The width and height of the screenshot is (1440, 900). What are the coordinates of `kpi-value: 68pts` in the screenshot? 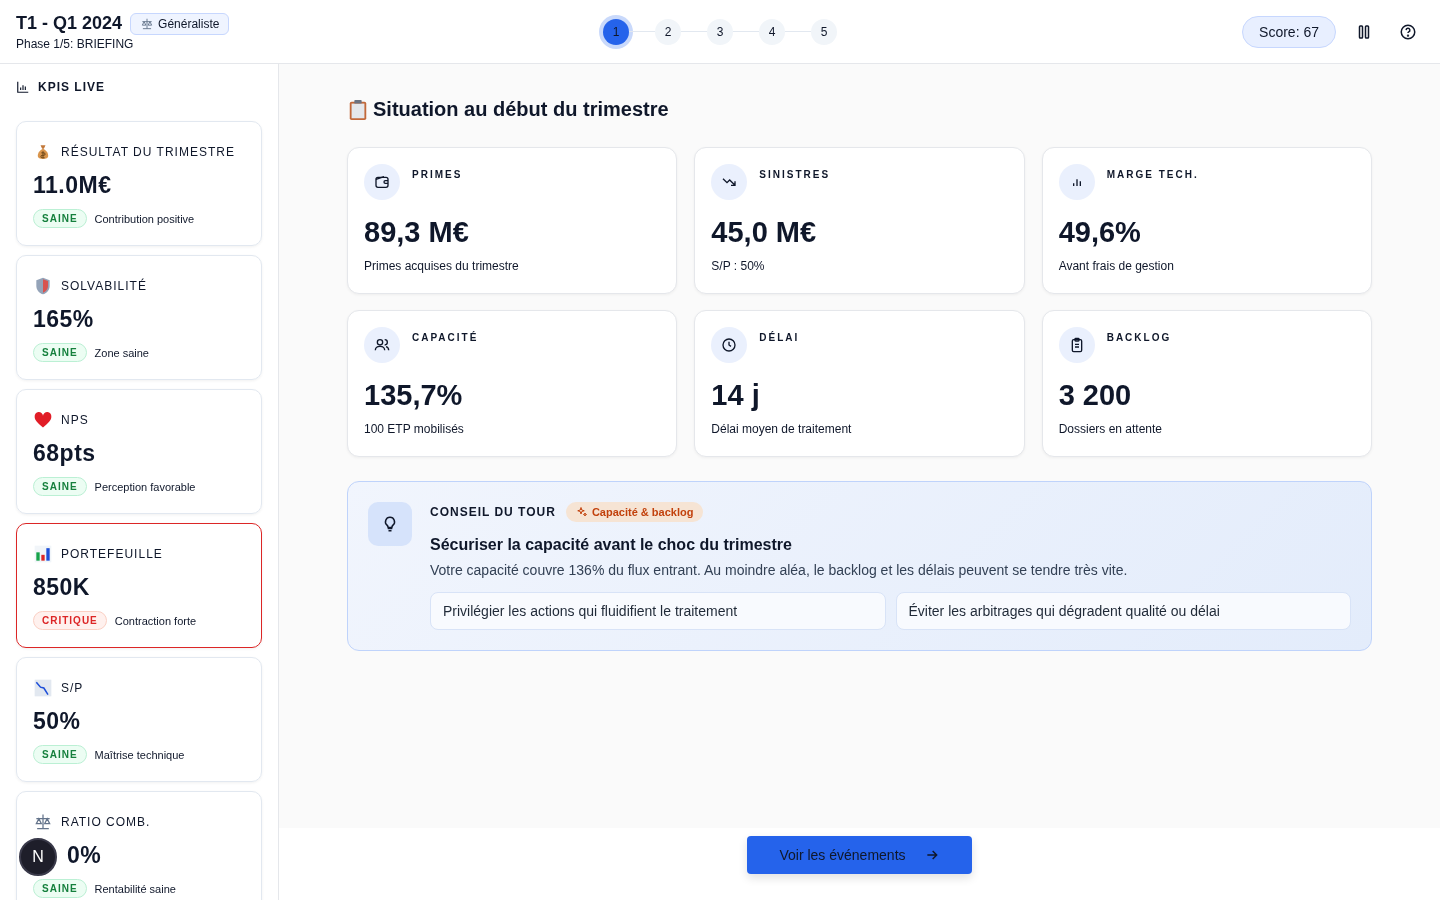 It's located at (64, 453).